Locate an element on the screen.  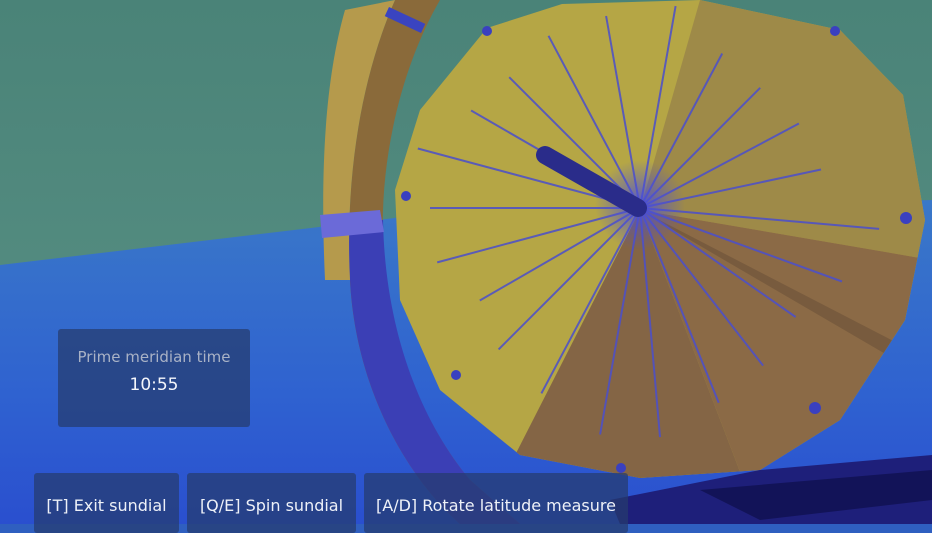
time-label: Prime meridian time is located at coordinates (154, 357).